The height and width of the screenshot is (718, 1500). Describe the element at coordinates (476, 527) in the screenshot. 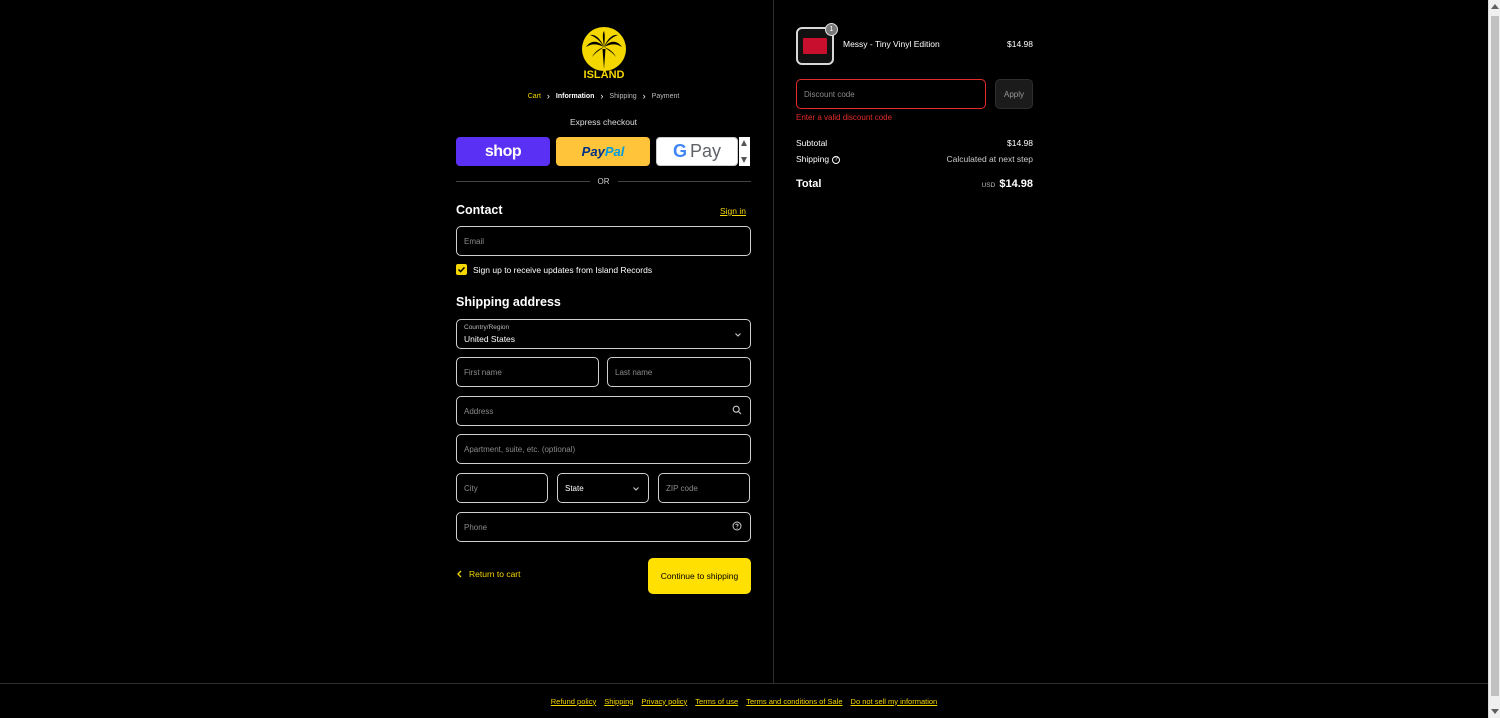

I see `phone-placeholder: Phone` at that location.